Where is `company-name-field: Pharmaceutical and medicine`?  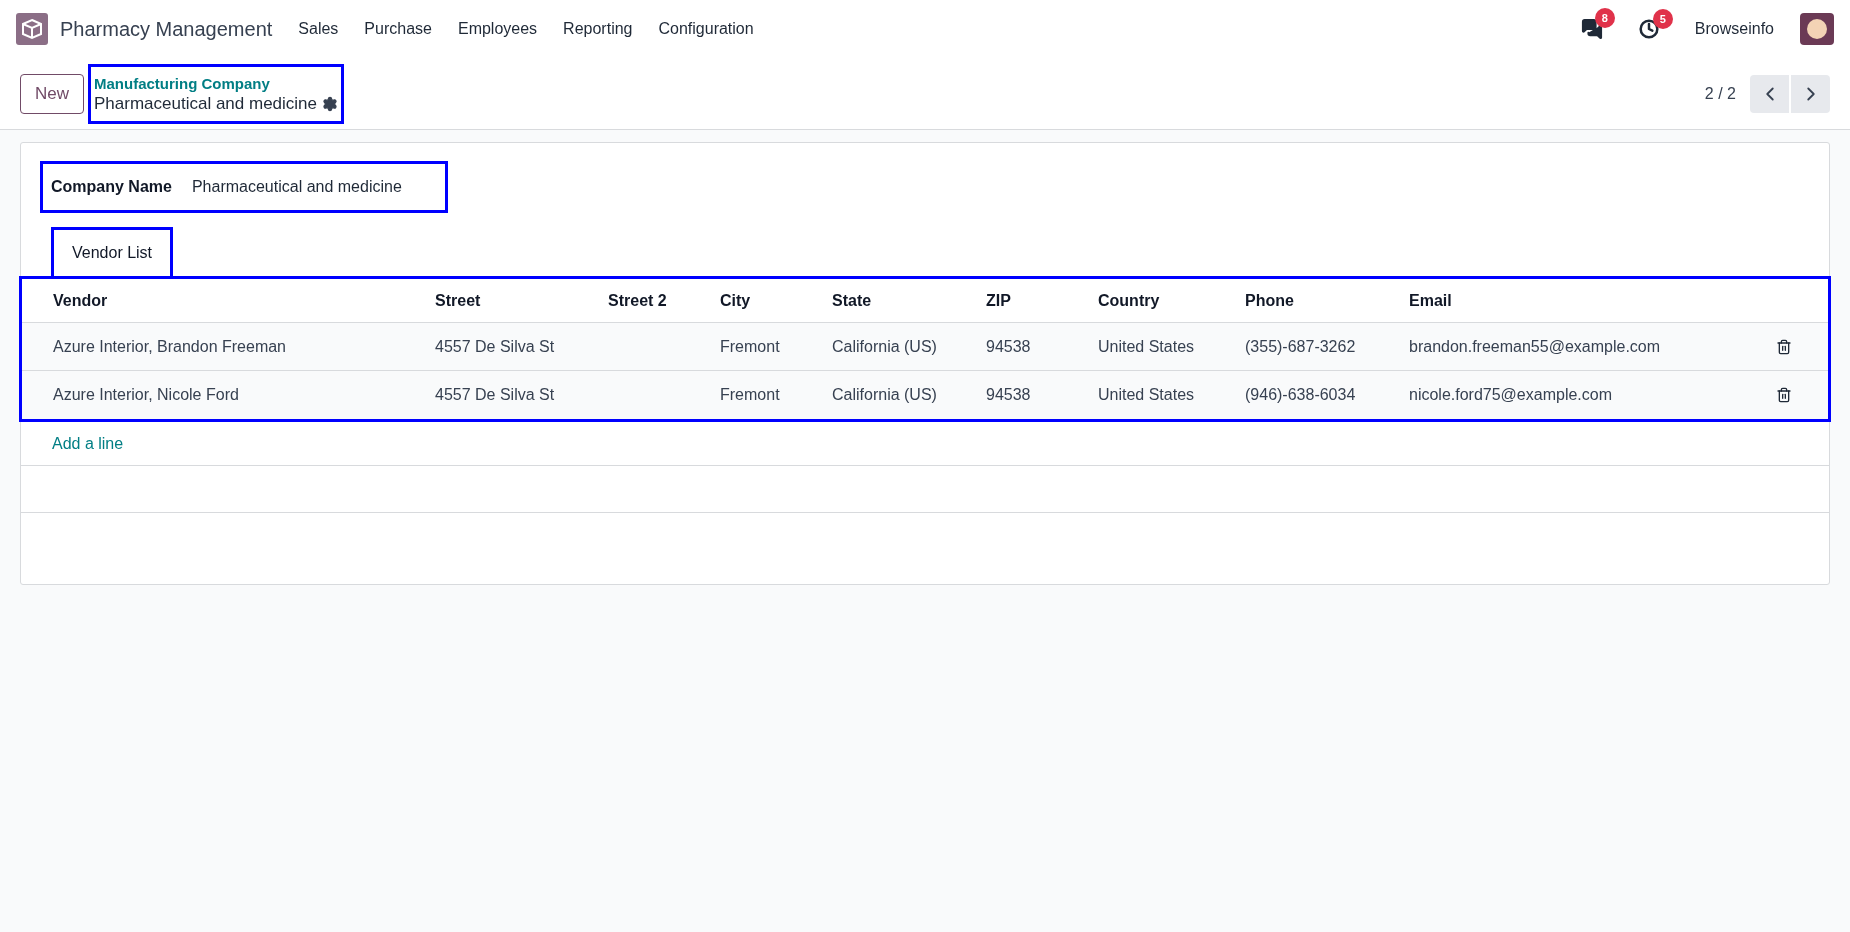
company-name-field: Pharmaceutical and medicine is located at coordinates (296, 187).